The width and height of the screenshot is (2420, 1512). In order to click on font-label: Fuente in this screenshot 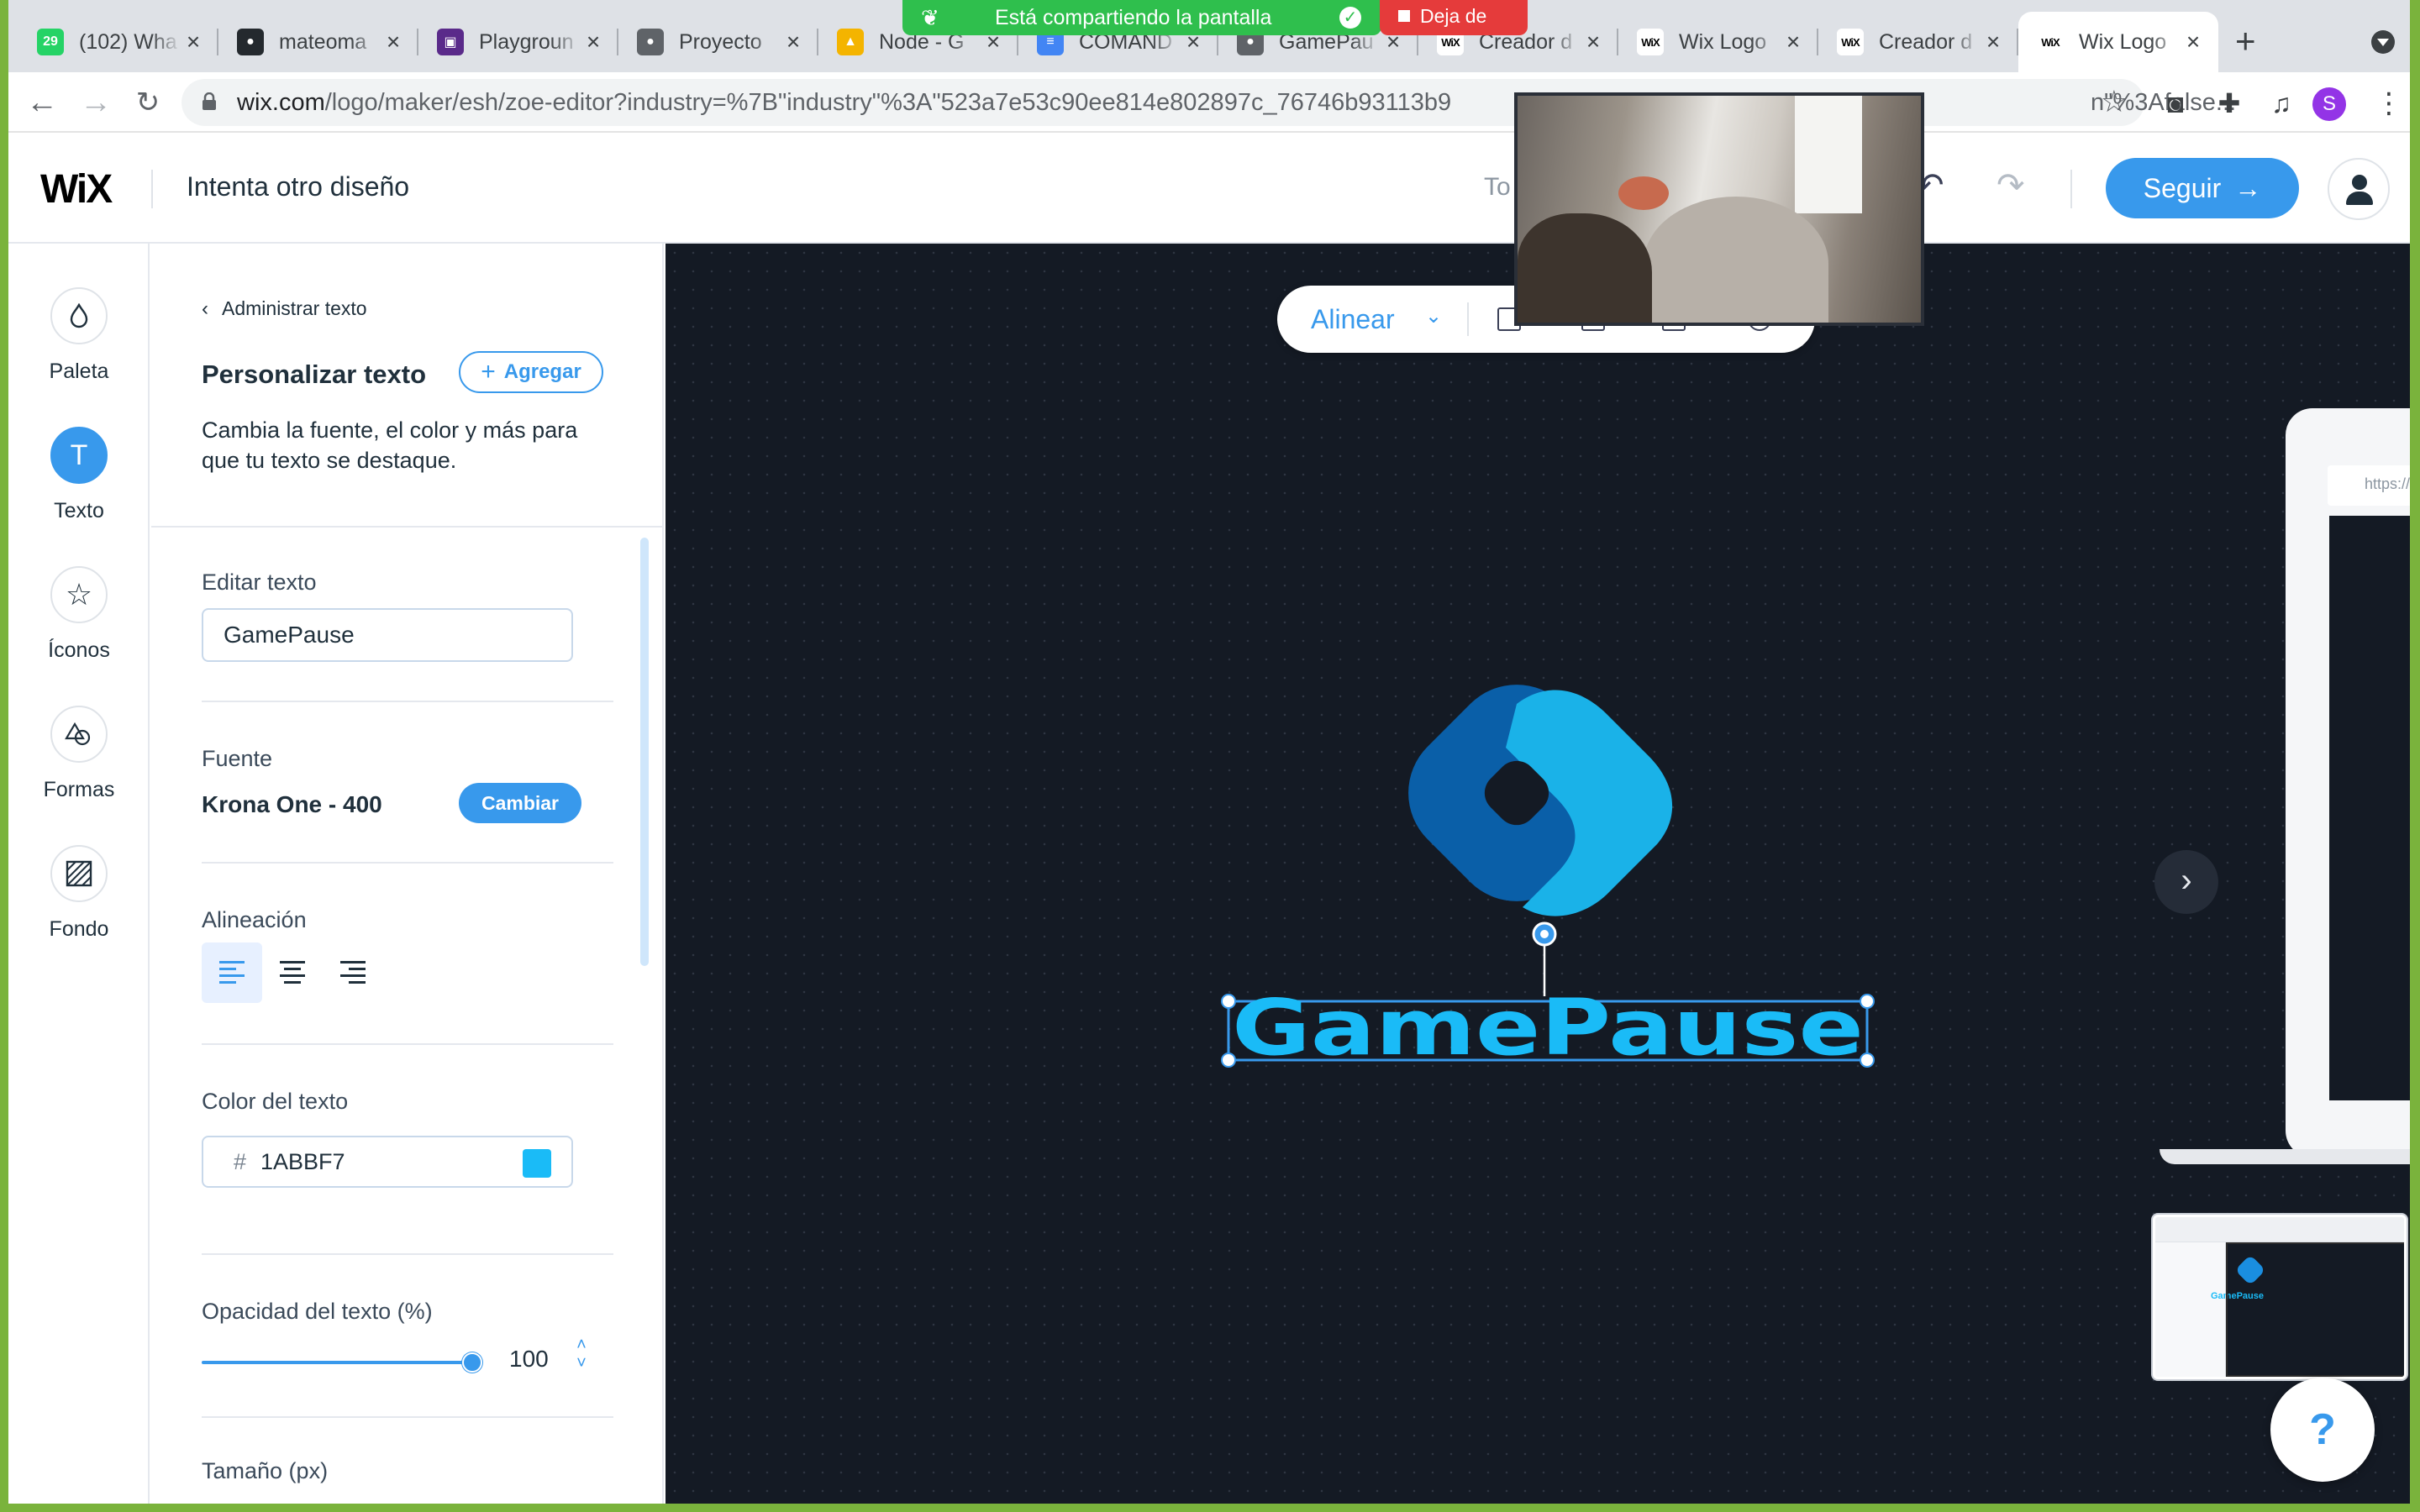, I will do `click(238, 758)`.